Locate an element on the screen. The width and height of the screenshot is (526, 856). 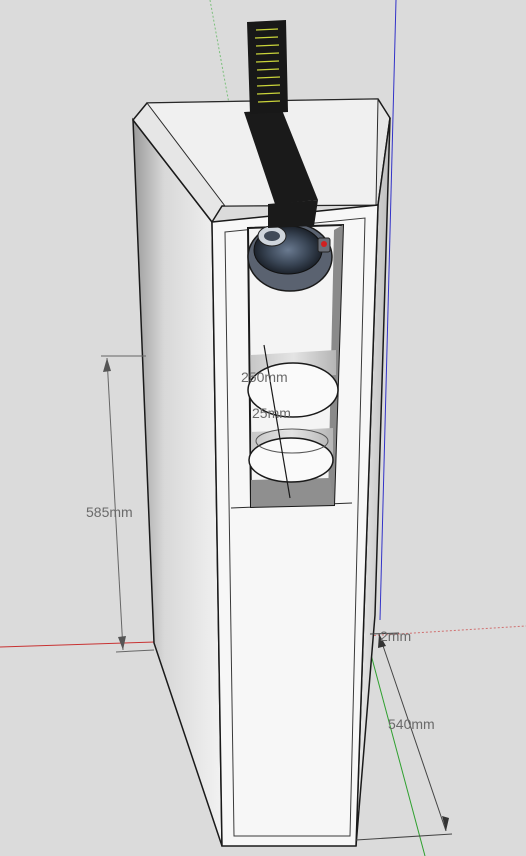
terminal-red is located at coordinates (324, 244).